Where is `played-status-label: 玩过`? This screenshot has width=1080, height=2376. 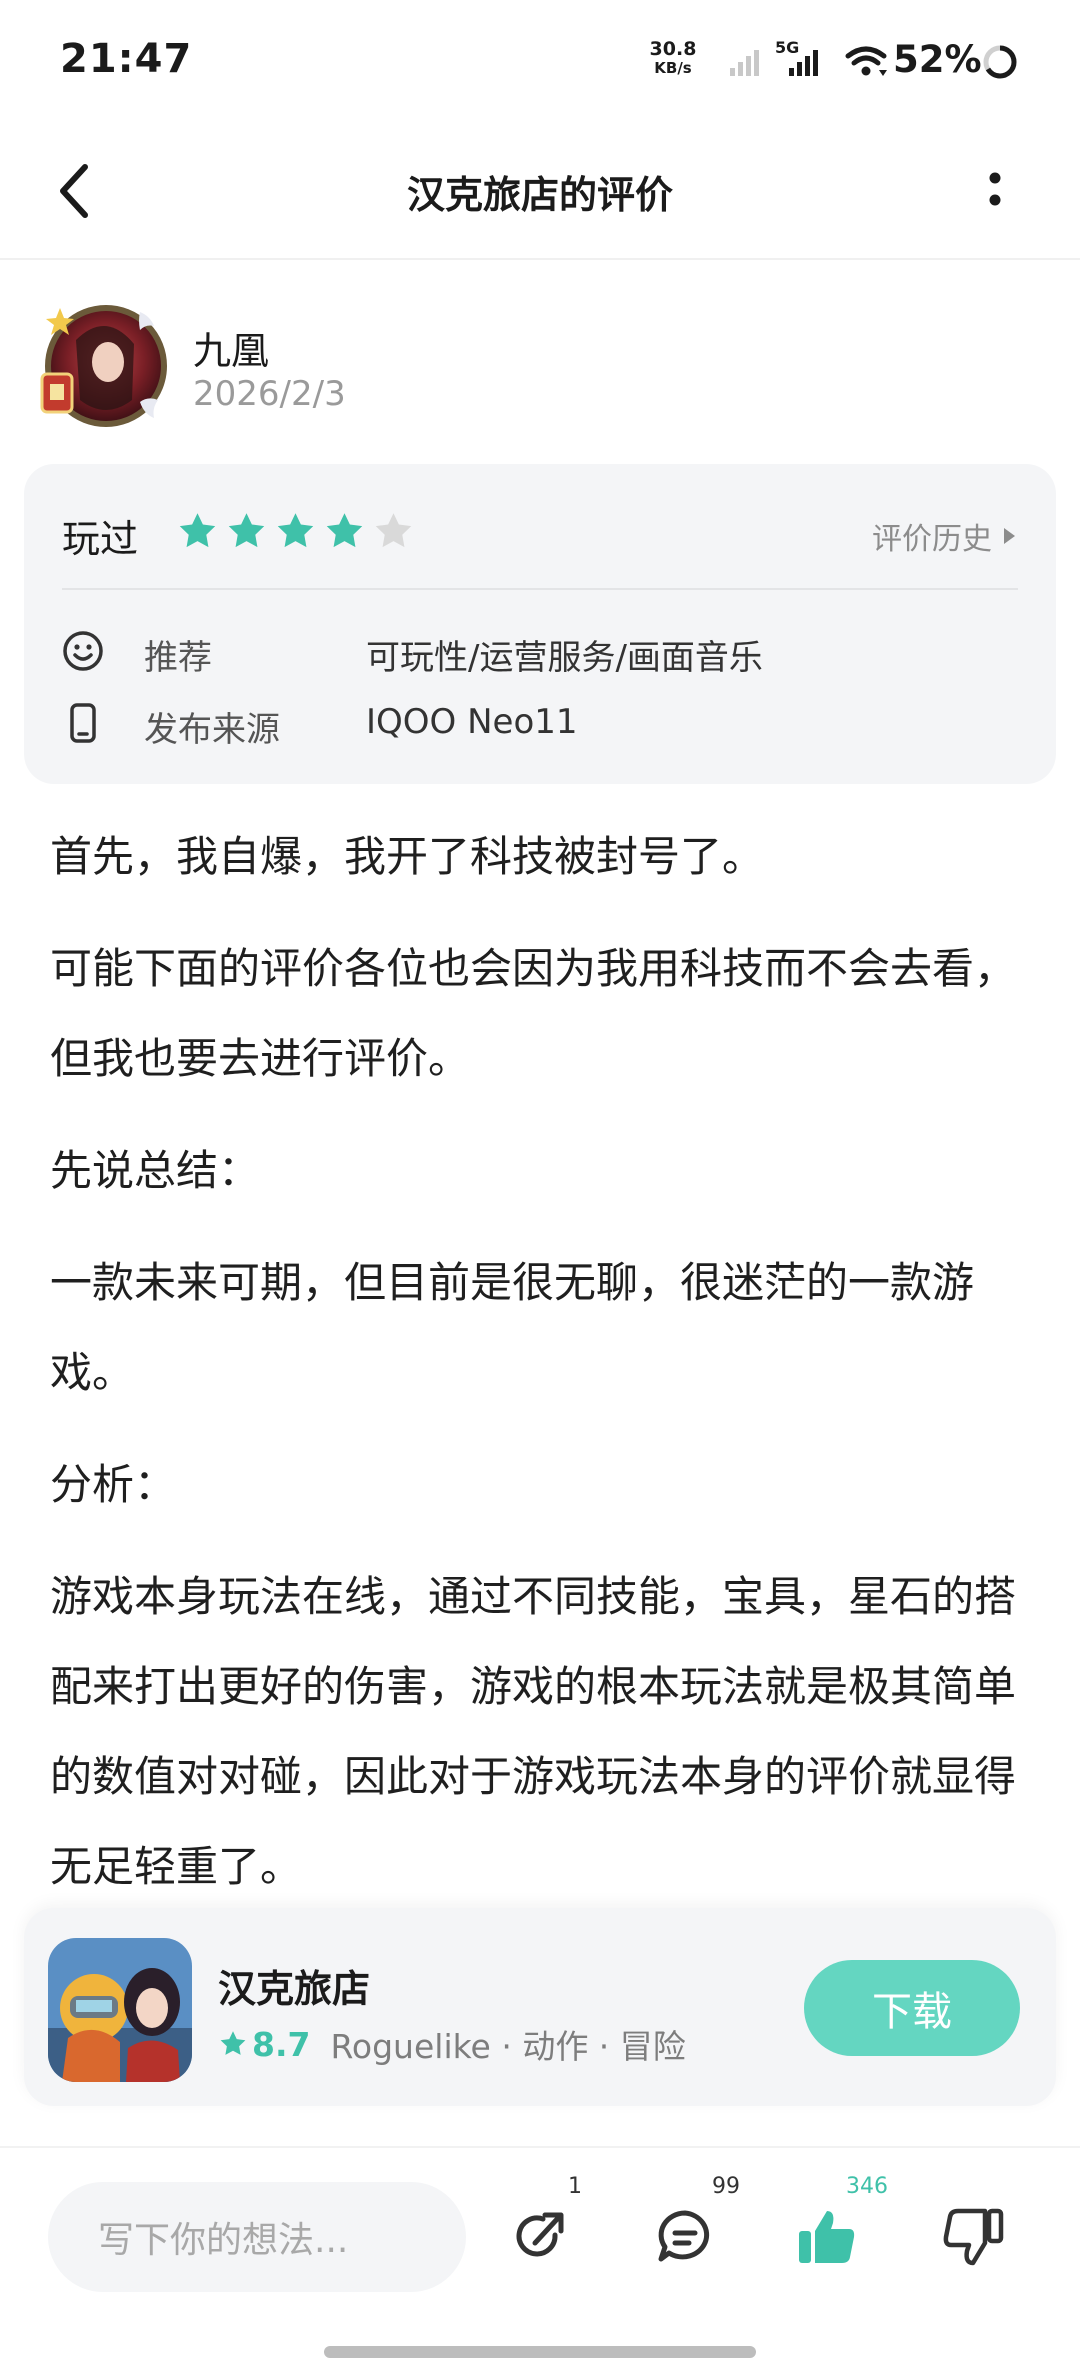
played-status-label: 玩过 is located at coordinates (100, 539).